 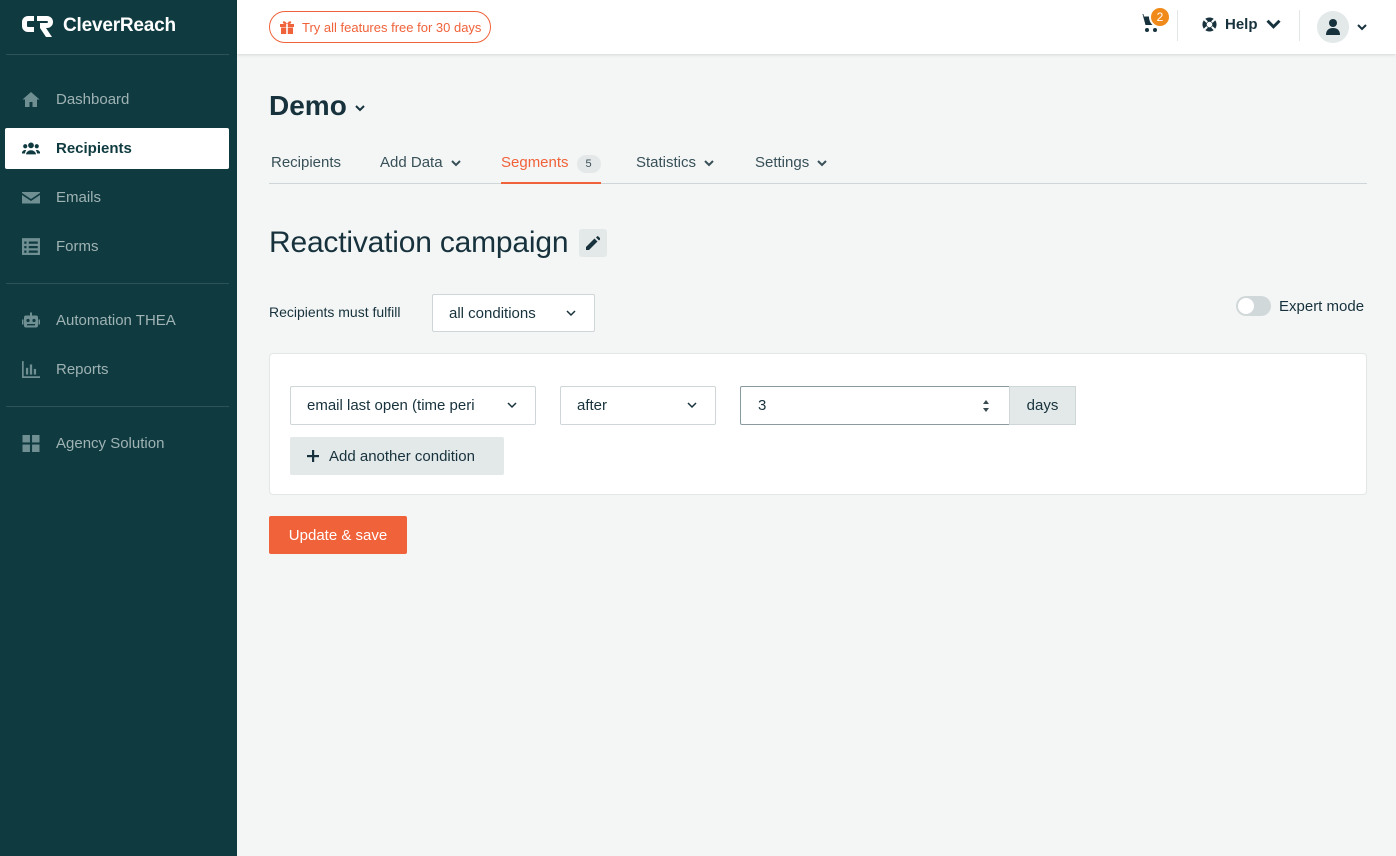 I want to click on robot-icon, so click(x=30, y=320).